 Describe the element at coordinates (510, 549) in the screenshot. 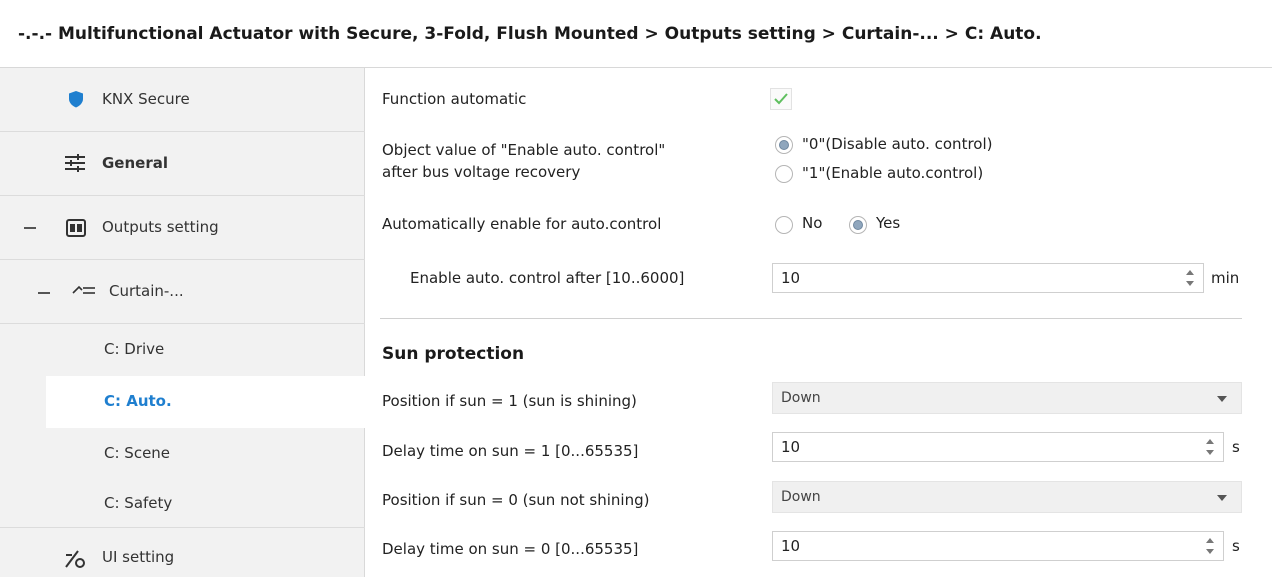

I see `delay-sun0-label: Delay time on sun = 0 [0...65535]` at that location.